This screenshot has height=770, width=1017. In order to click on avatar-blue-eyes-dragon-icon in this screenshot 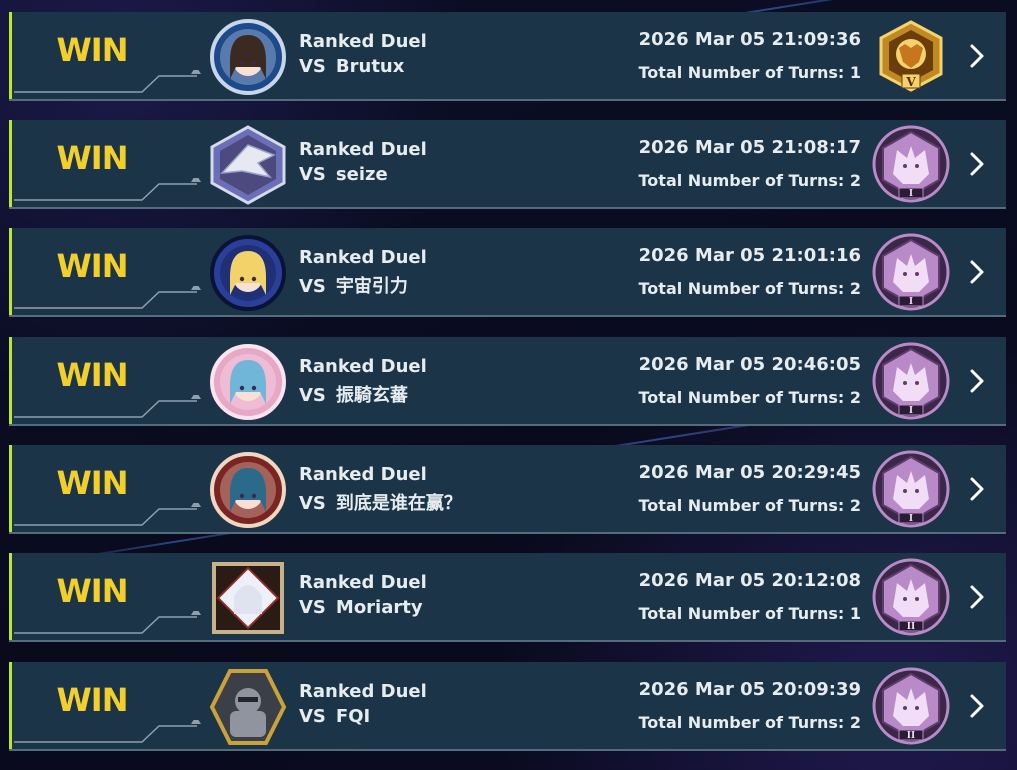, I will do `click(248, 165)`.